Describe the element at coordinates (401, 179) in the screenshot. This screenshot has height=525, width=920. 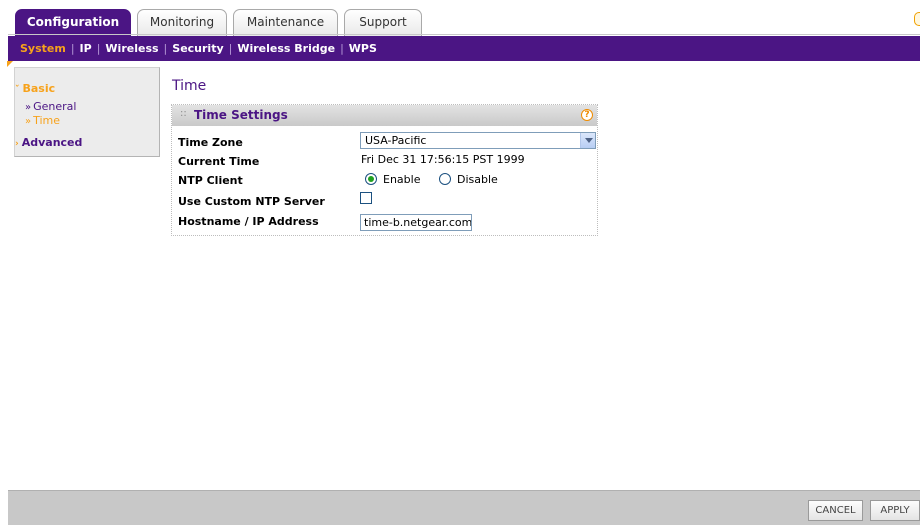
I see `ntp-enable-label: Enable` at that location.